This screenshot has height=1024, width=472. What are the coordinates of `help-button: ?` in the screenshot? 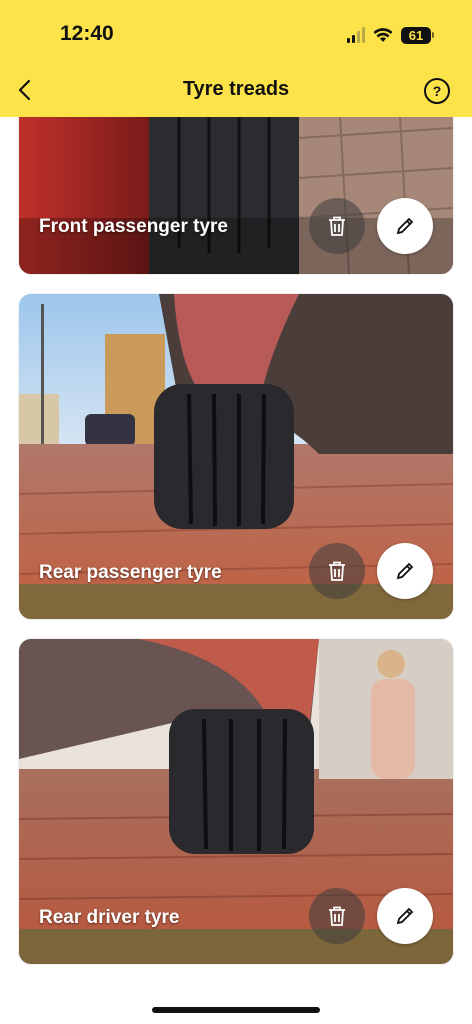 It's located at (437, 91).